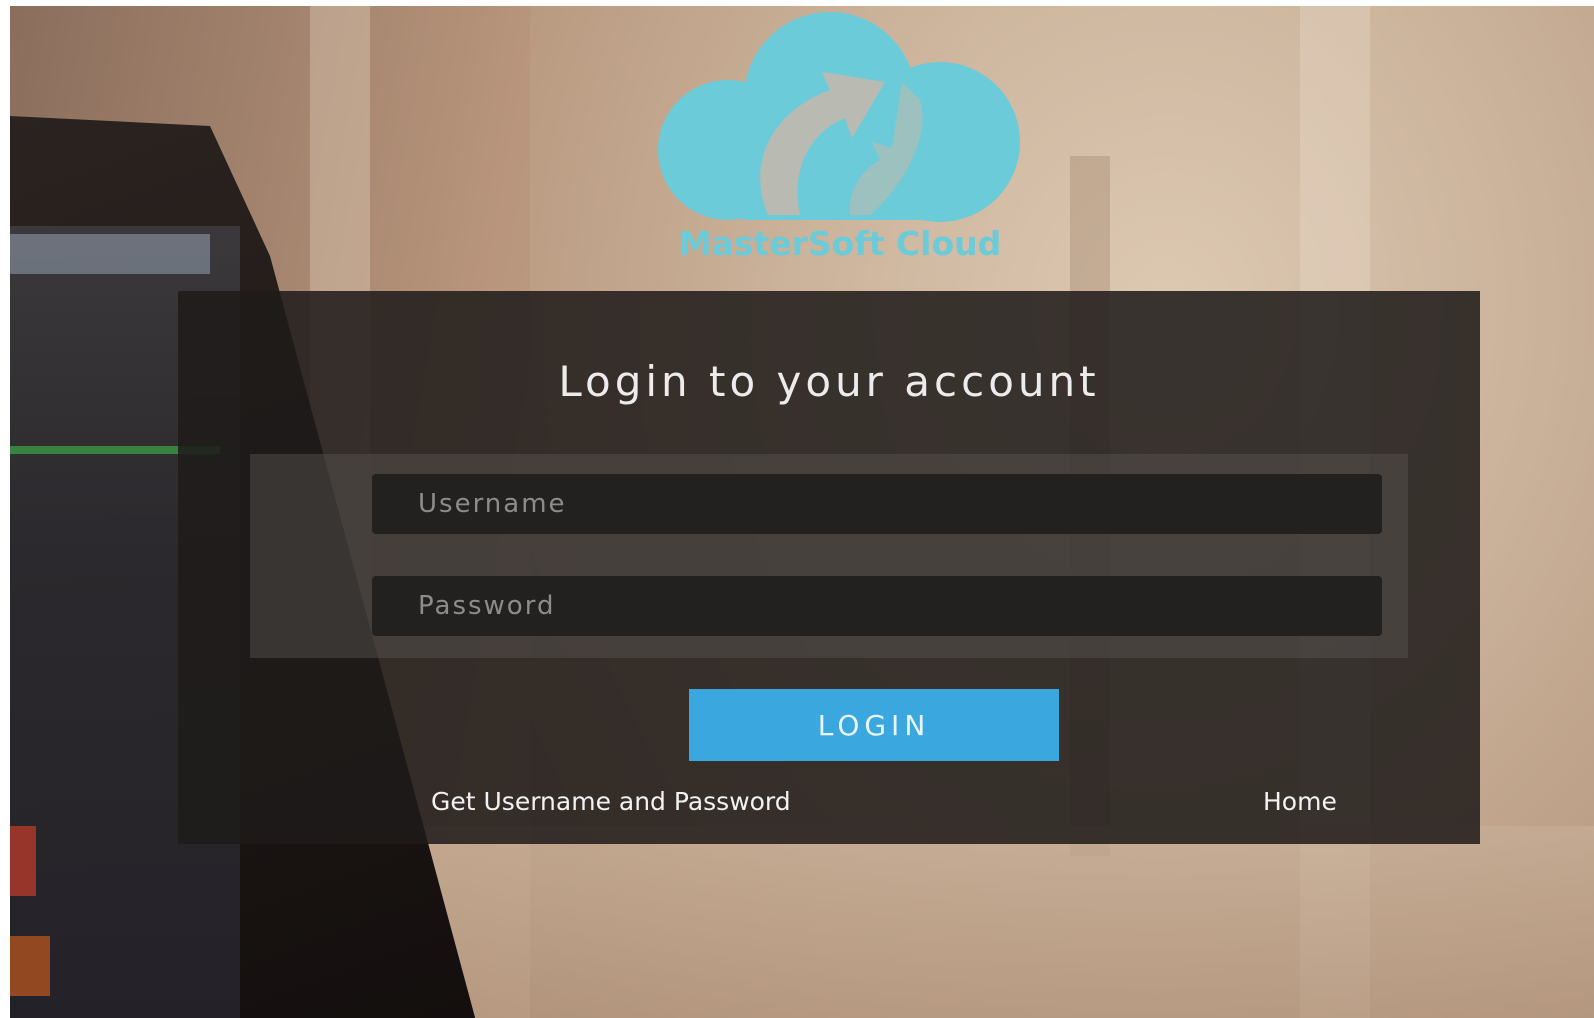 The width and height of the screenshot is (1594, 1018). I want to click on home-link: Home, so click(1300, 801).